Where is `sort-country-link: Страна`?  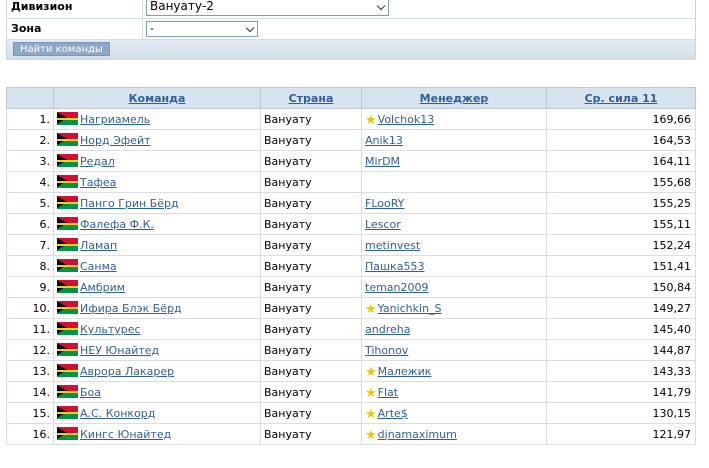
sort-country-link: Страна is located at coordinates (311, 98).